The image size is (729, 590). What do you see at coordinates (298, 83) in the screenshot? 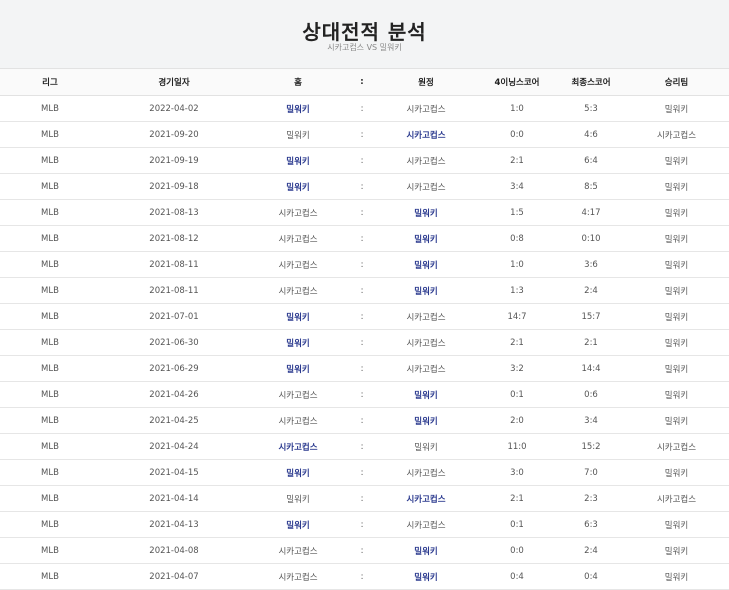
I see `col-home: 홈` at bounding box center [298, 83].